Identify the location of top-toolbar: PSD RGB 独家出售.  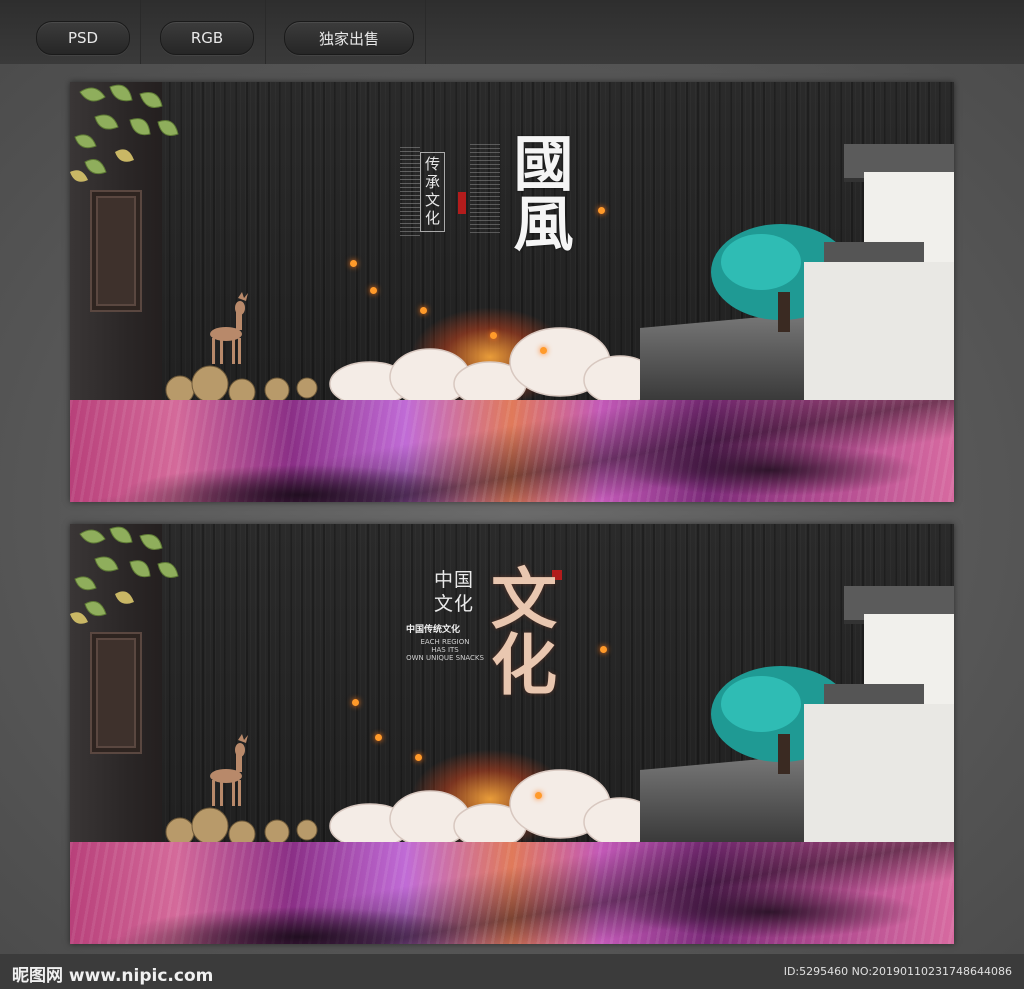
(512, 32).